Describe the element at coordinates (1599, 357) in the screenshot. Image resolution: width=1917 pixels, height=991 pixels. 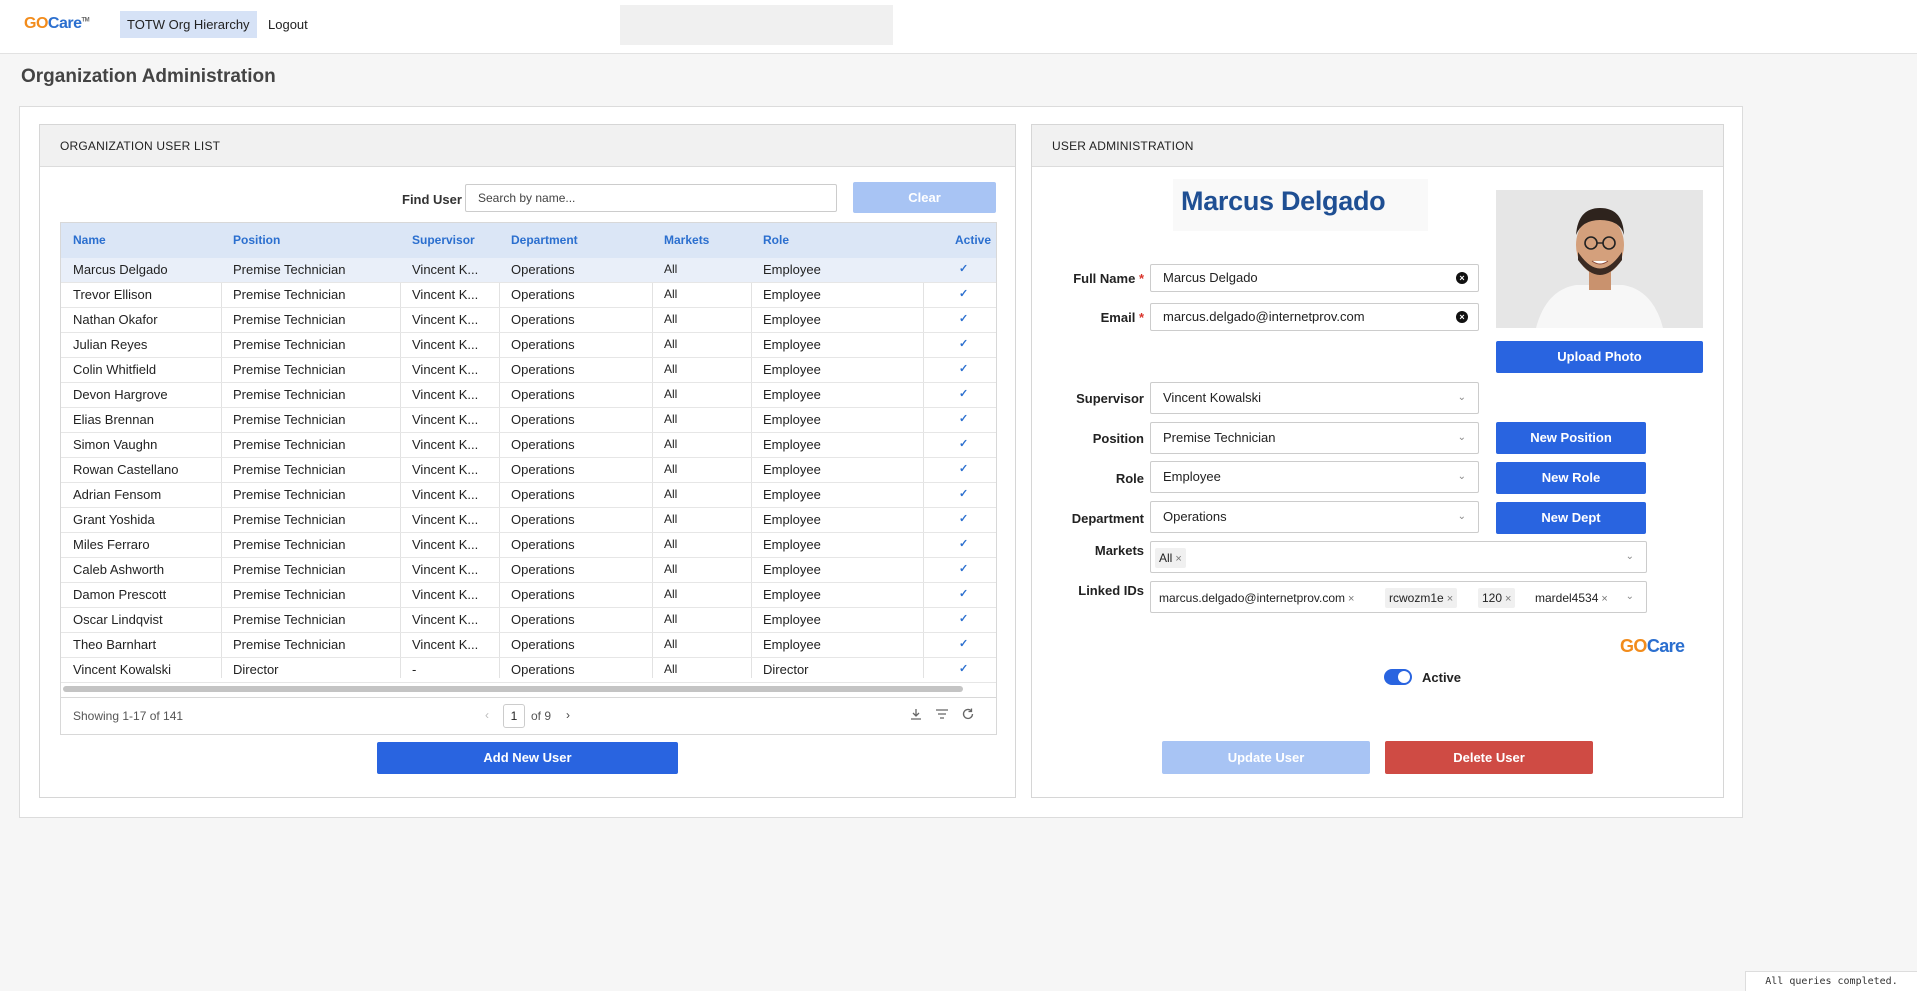
I see `upload-photo-button: Upload Photo` at that location.